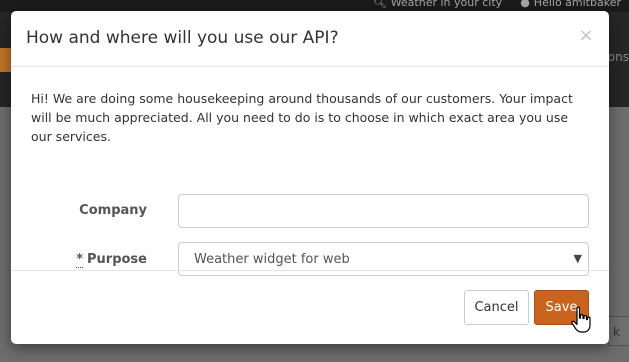 This screenshot has width=629, height=362. I want to click on cancel-button: Cancel, so click(496, 307).